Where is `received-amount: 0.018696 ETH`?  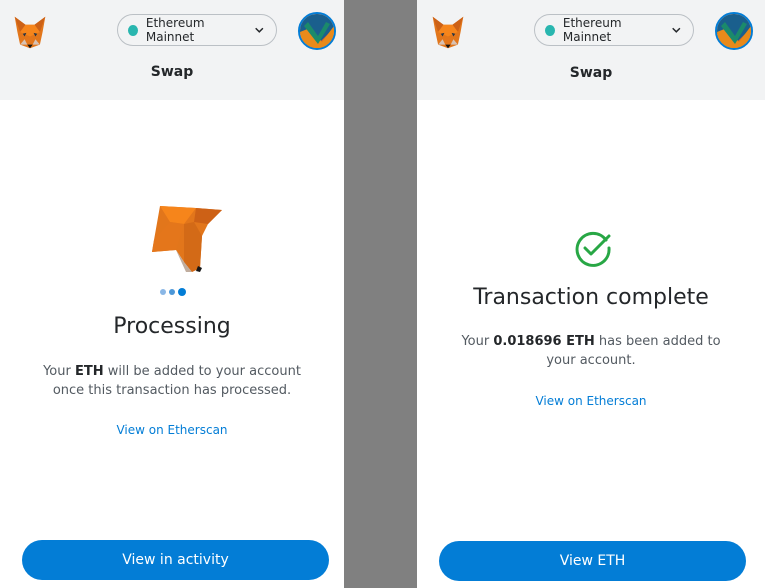
received-amount: 0.018696 ETH is located at coordinates (544, 341).